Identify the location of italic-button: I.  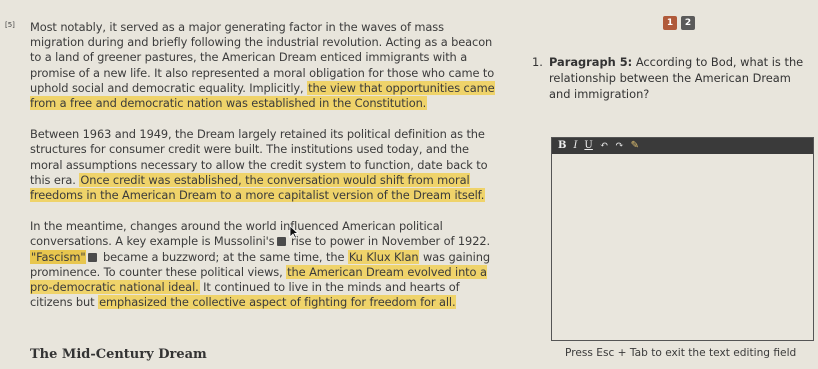
(575, 146).